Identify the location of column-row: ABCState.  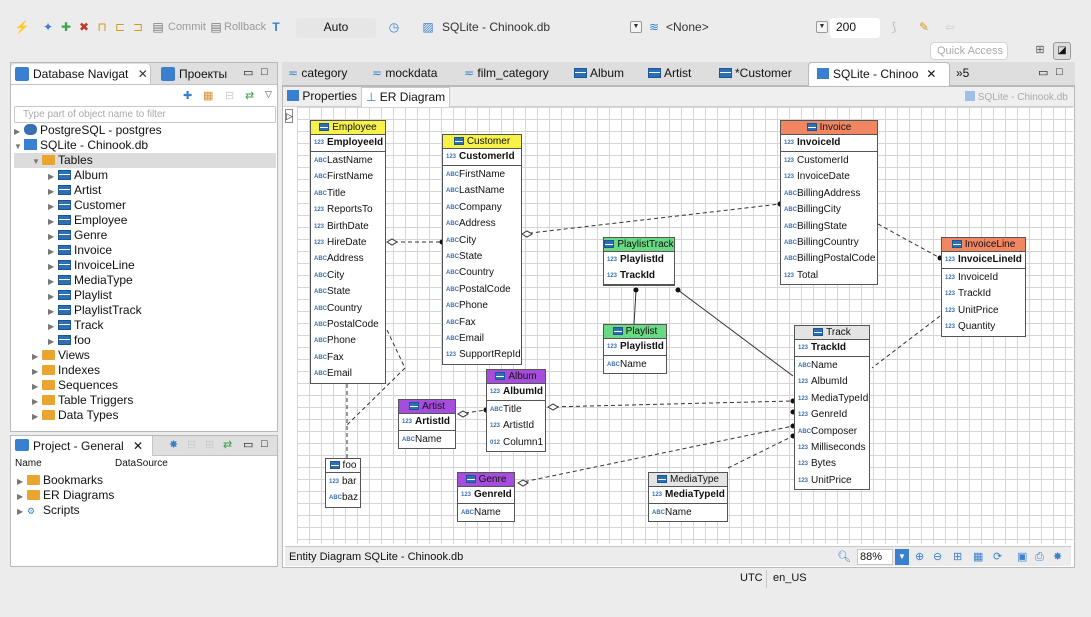
(483, 257).